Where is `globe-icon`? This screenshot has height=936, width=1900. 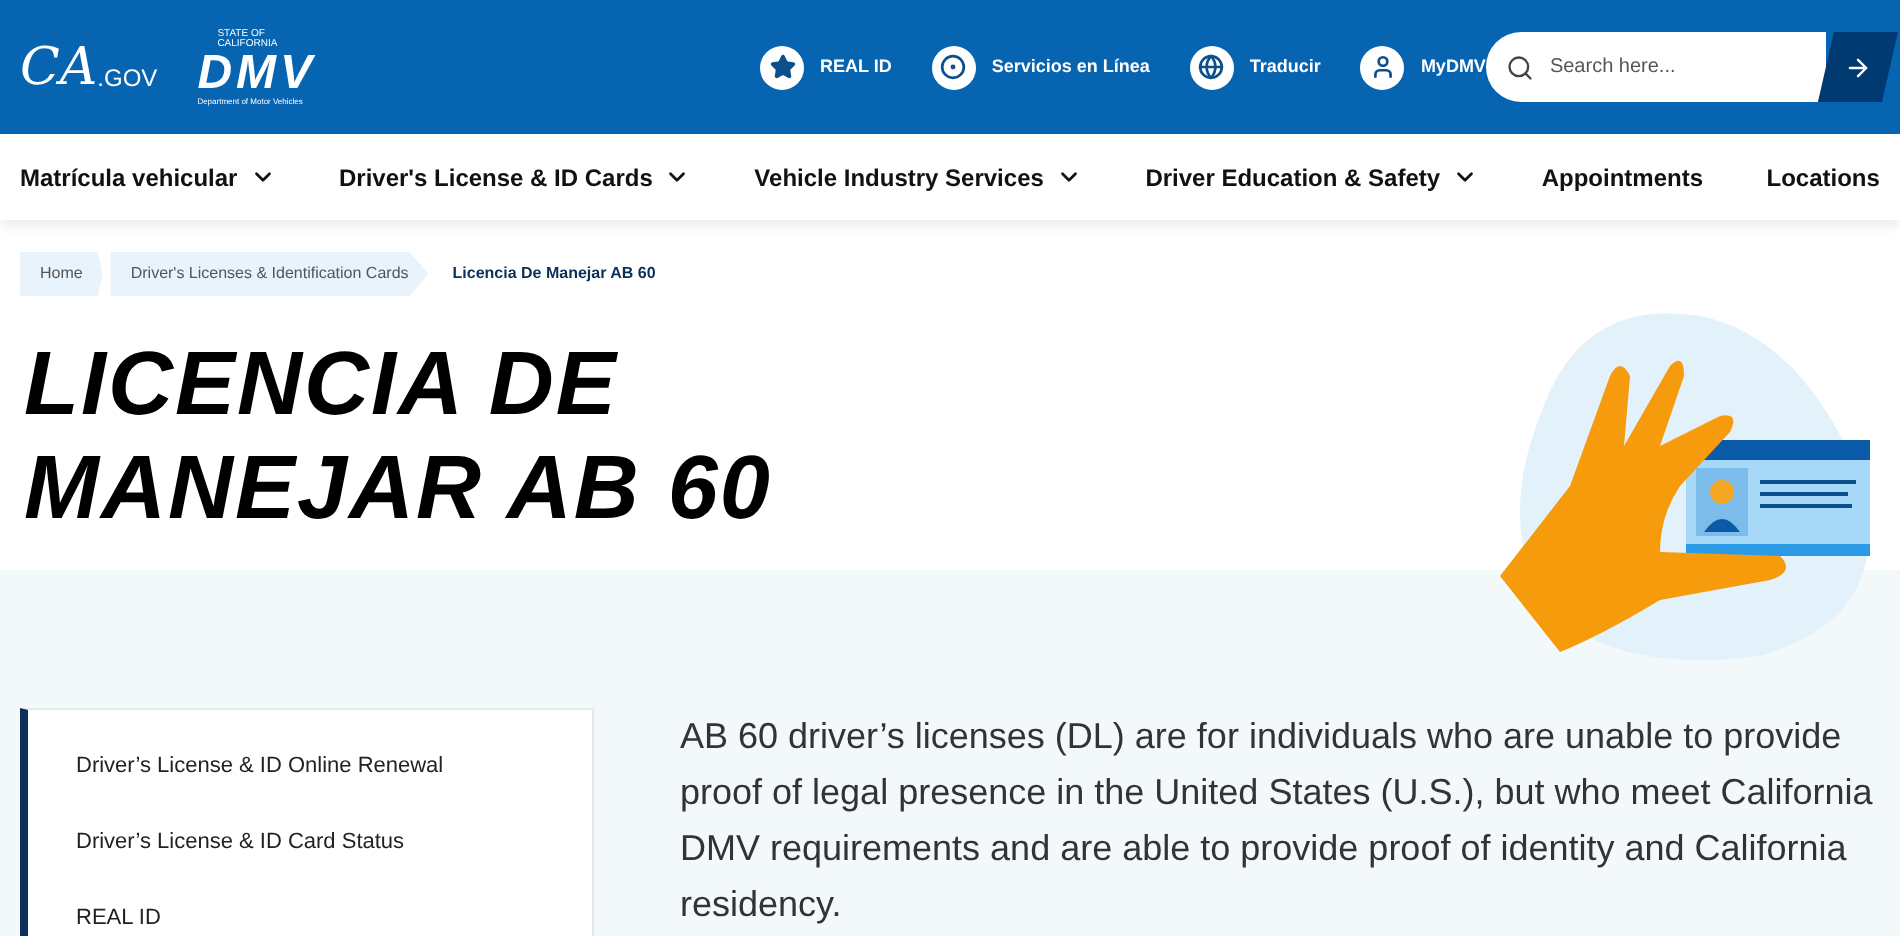
globe-icon is located at coordinates (1211, 67).